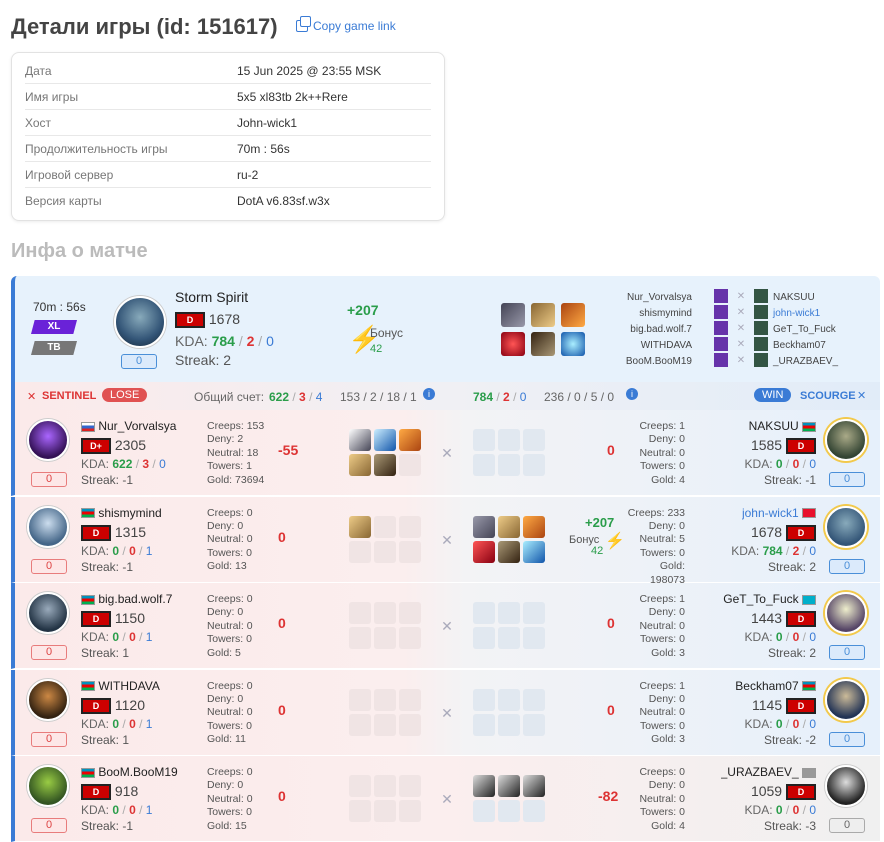  What do you see at coordinates (38, 122) in the screenshot?
I see `info-key: Хост` at bounding box center [38, 122].